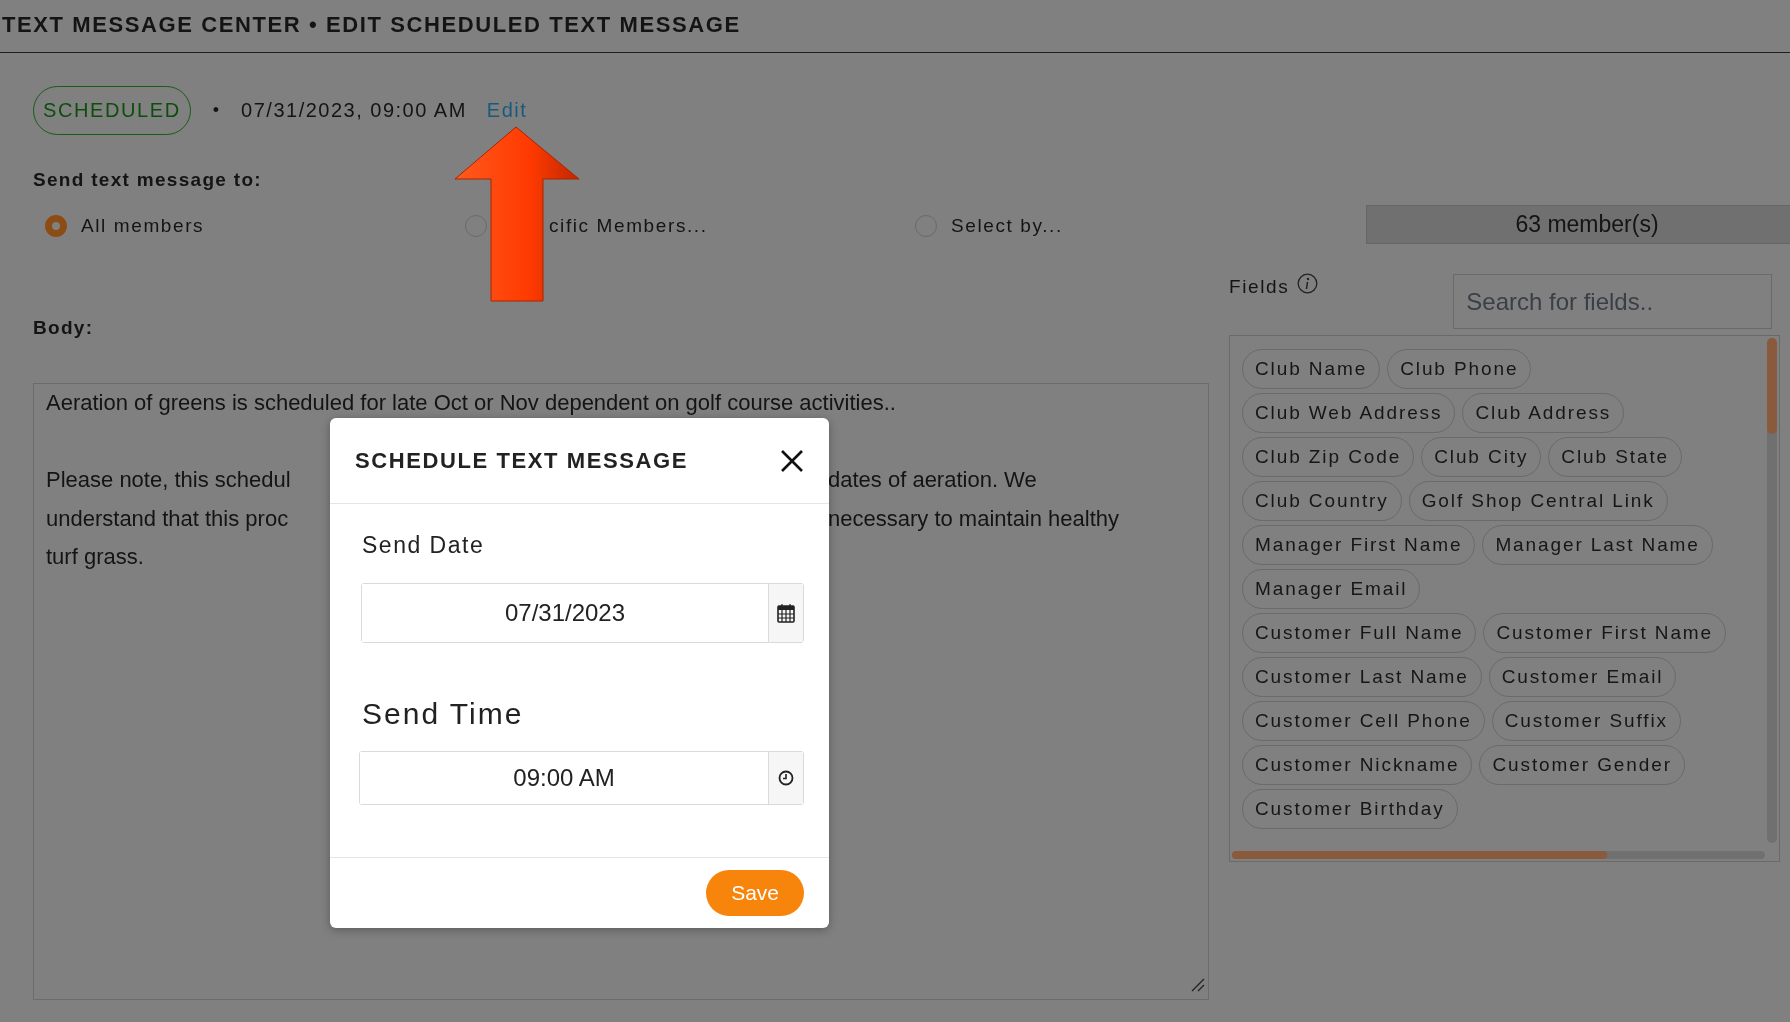 The image size is (1790, 1022). I want to click on page-title: TEXT MESSAGE CENTER • EDIT SCHEDULED TEXT MESSAGE, so click(371, 25).